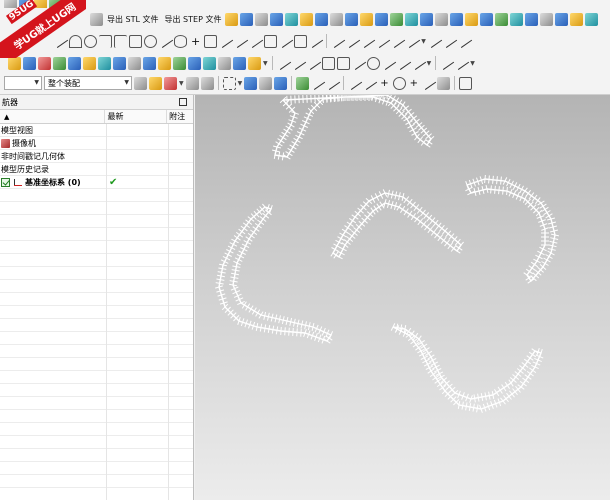 The width and height of the screenshot is (610, 500). What do you see at coordinates (562, 19) in the screenshot?
I see `split-body-icon` at bounding box center [562, 19].